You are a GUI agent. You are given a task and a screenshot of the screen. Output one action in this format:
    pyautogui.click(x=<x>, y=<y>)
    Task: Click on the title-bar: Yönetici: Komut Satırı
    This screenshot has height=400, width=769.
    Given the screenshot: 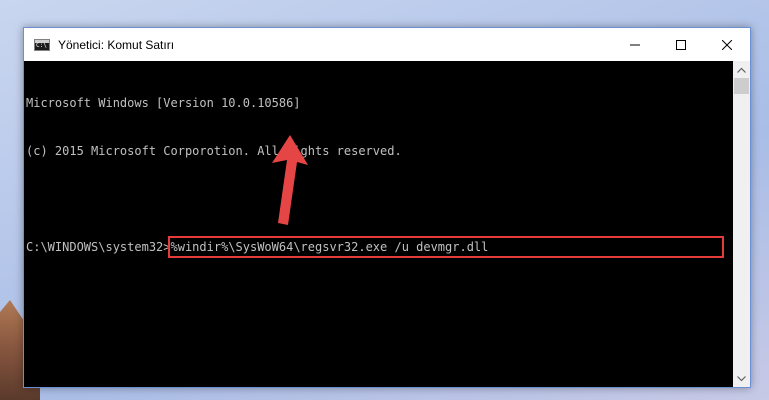 What is the action you would take?
    pyautogui.click(x=387, y=44)
    